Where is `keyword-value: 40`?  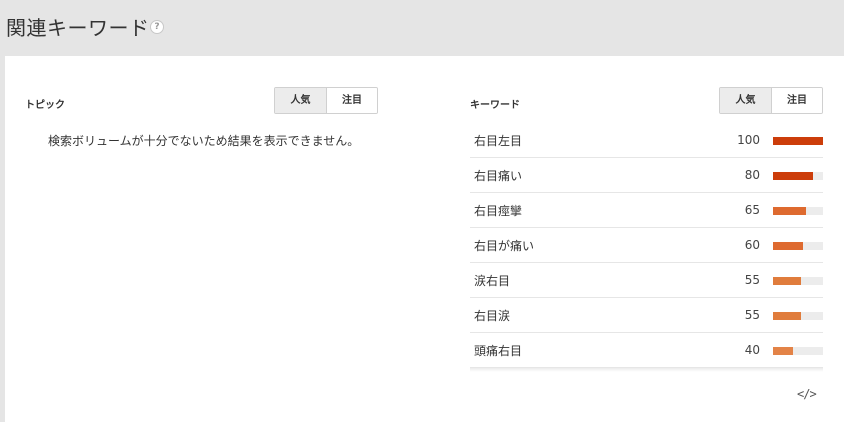
keyword-value: 40 is located at coordinates (752, 350).